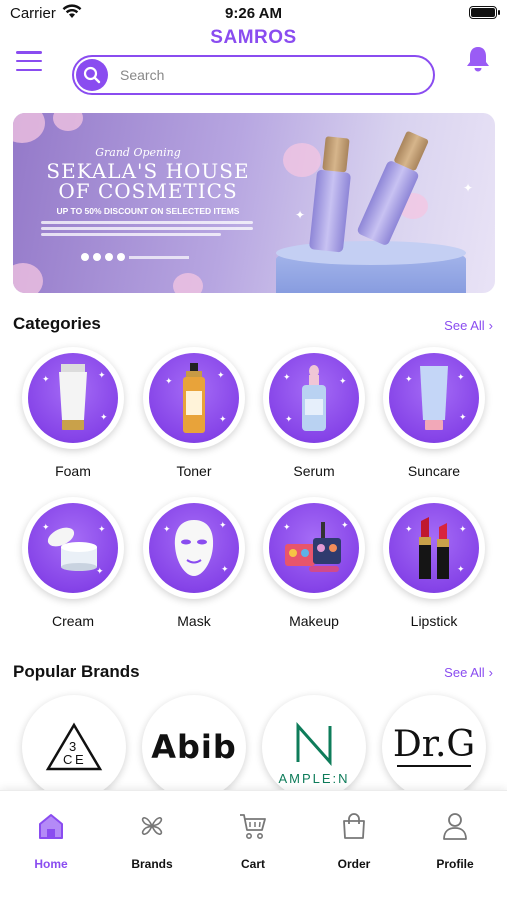 Image resolution: width=507 pixels, height=900 pixels. I want to click on brand-logo-drg: Dr.G, so click(434, 744).